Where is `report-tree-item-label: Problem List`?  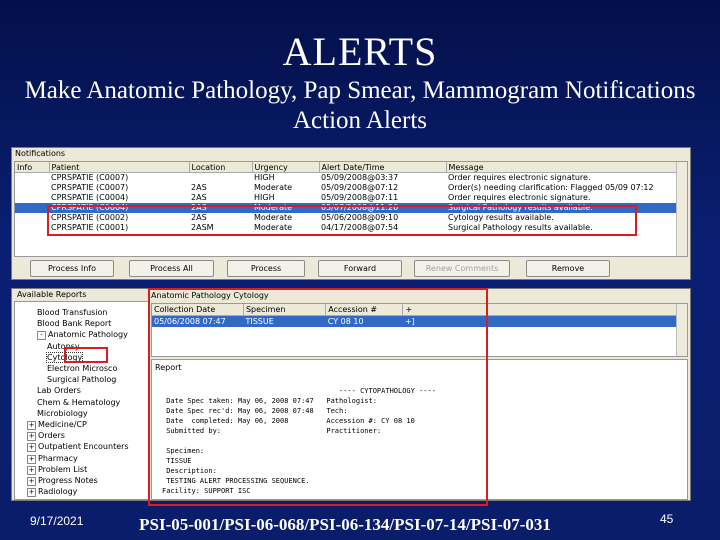
report-tree-item-label: Problem List is located at coordinates (63, 469).